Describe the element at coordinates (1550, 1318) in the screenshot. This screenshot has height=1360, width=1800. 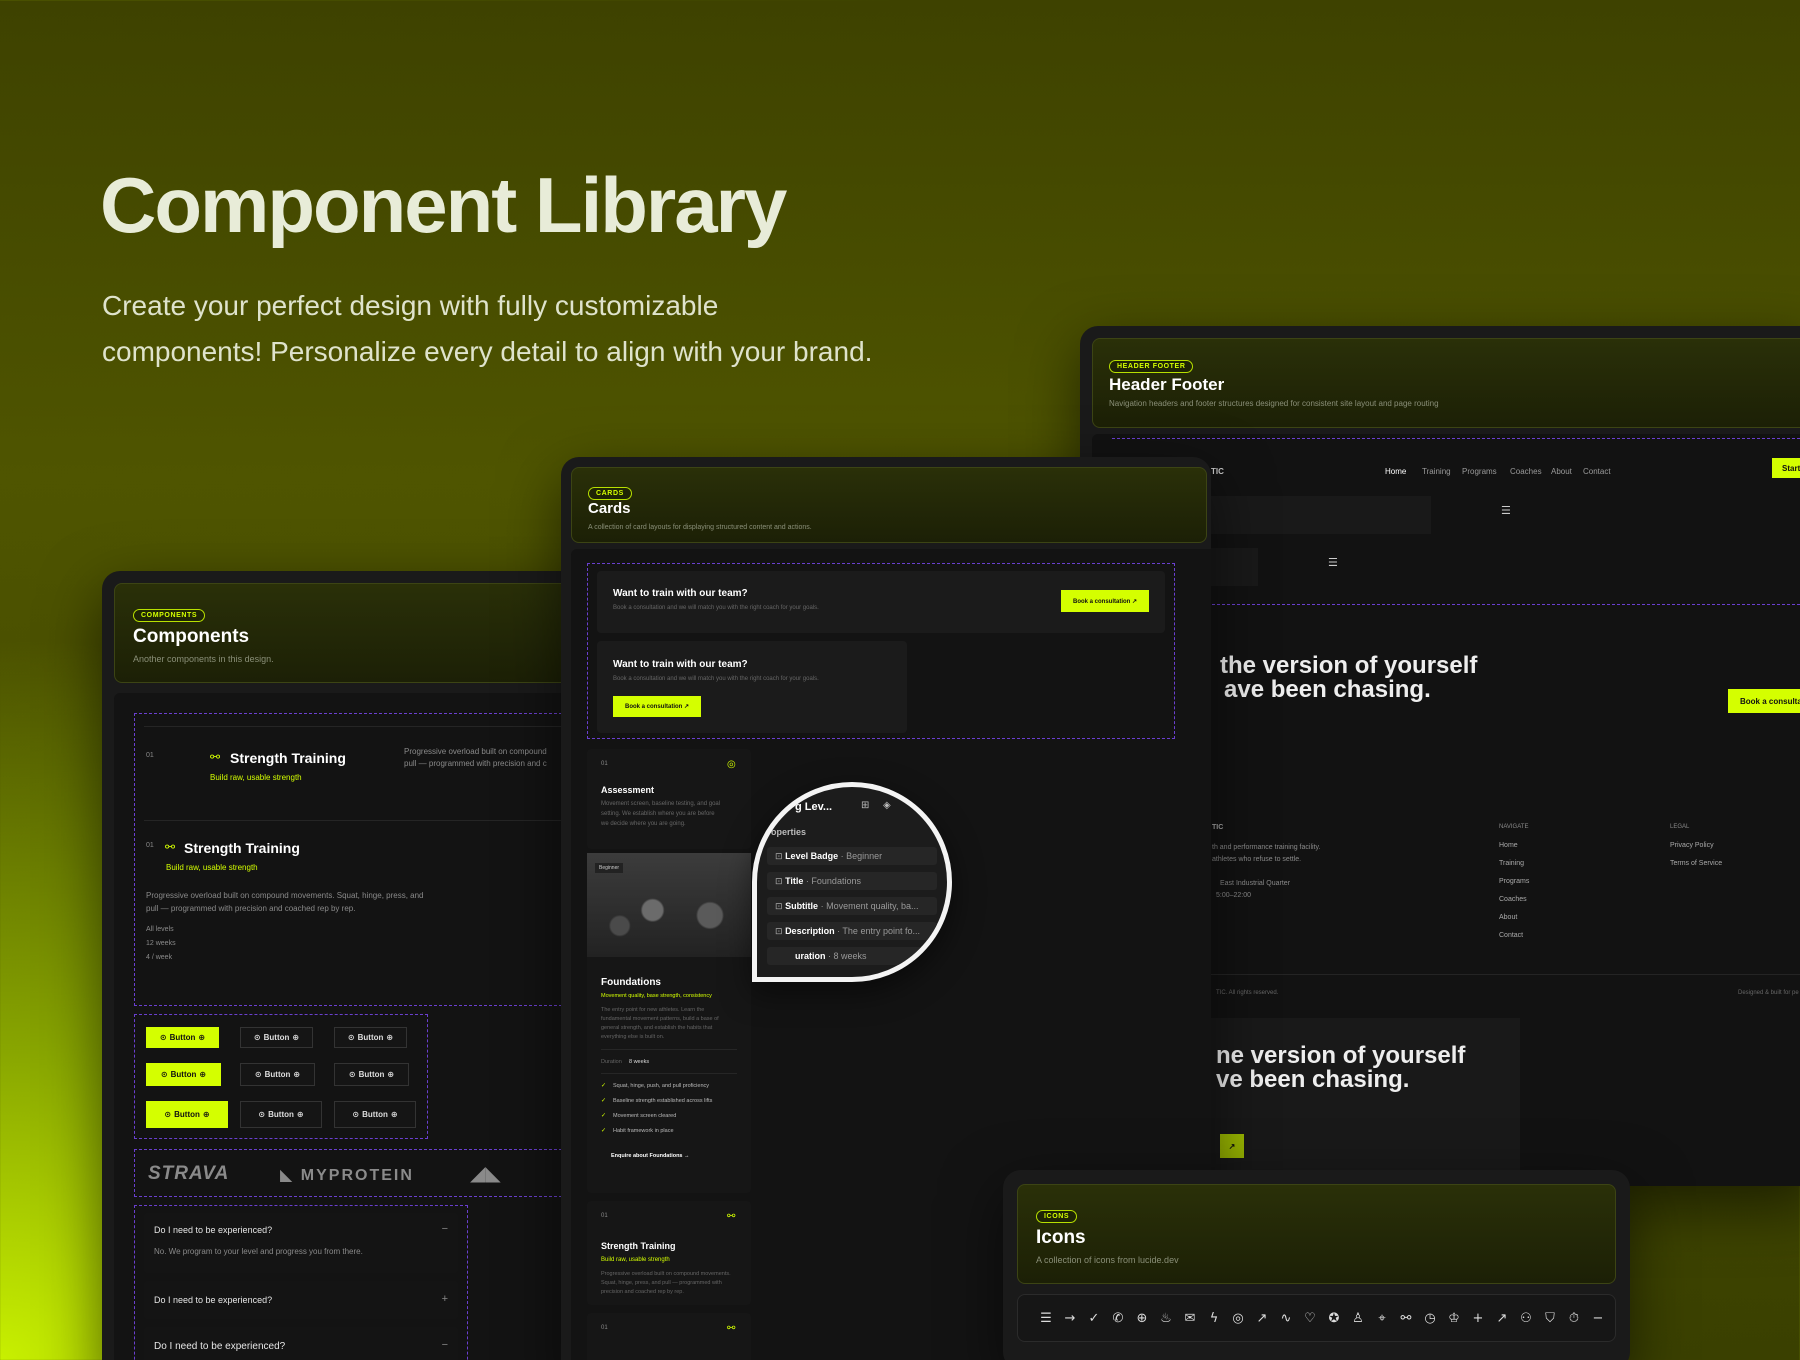
I see `shield-icon: ⛉` at that location.